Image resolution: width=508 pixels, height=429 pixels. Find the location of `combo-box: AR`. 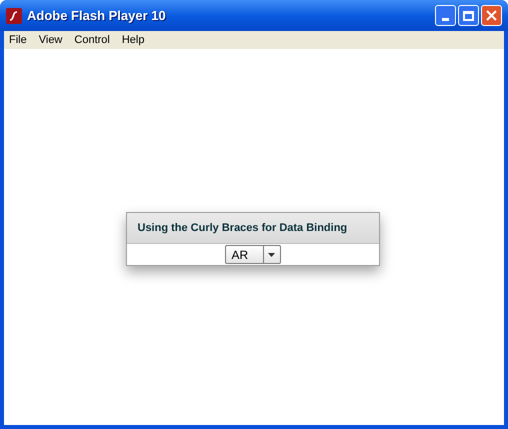

combo-box: AR is located at coordinates (252, 254).